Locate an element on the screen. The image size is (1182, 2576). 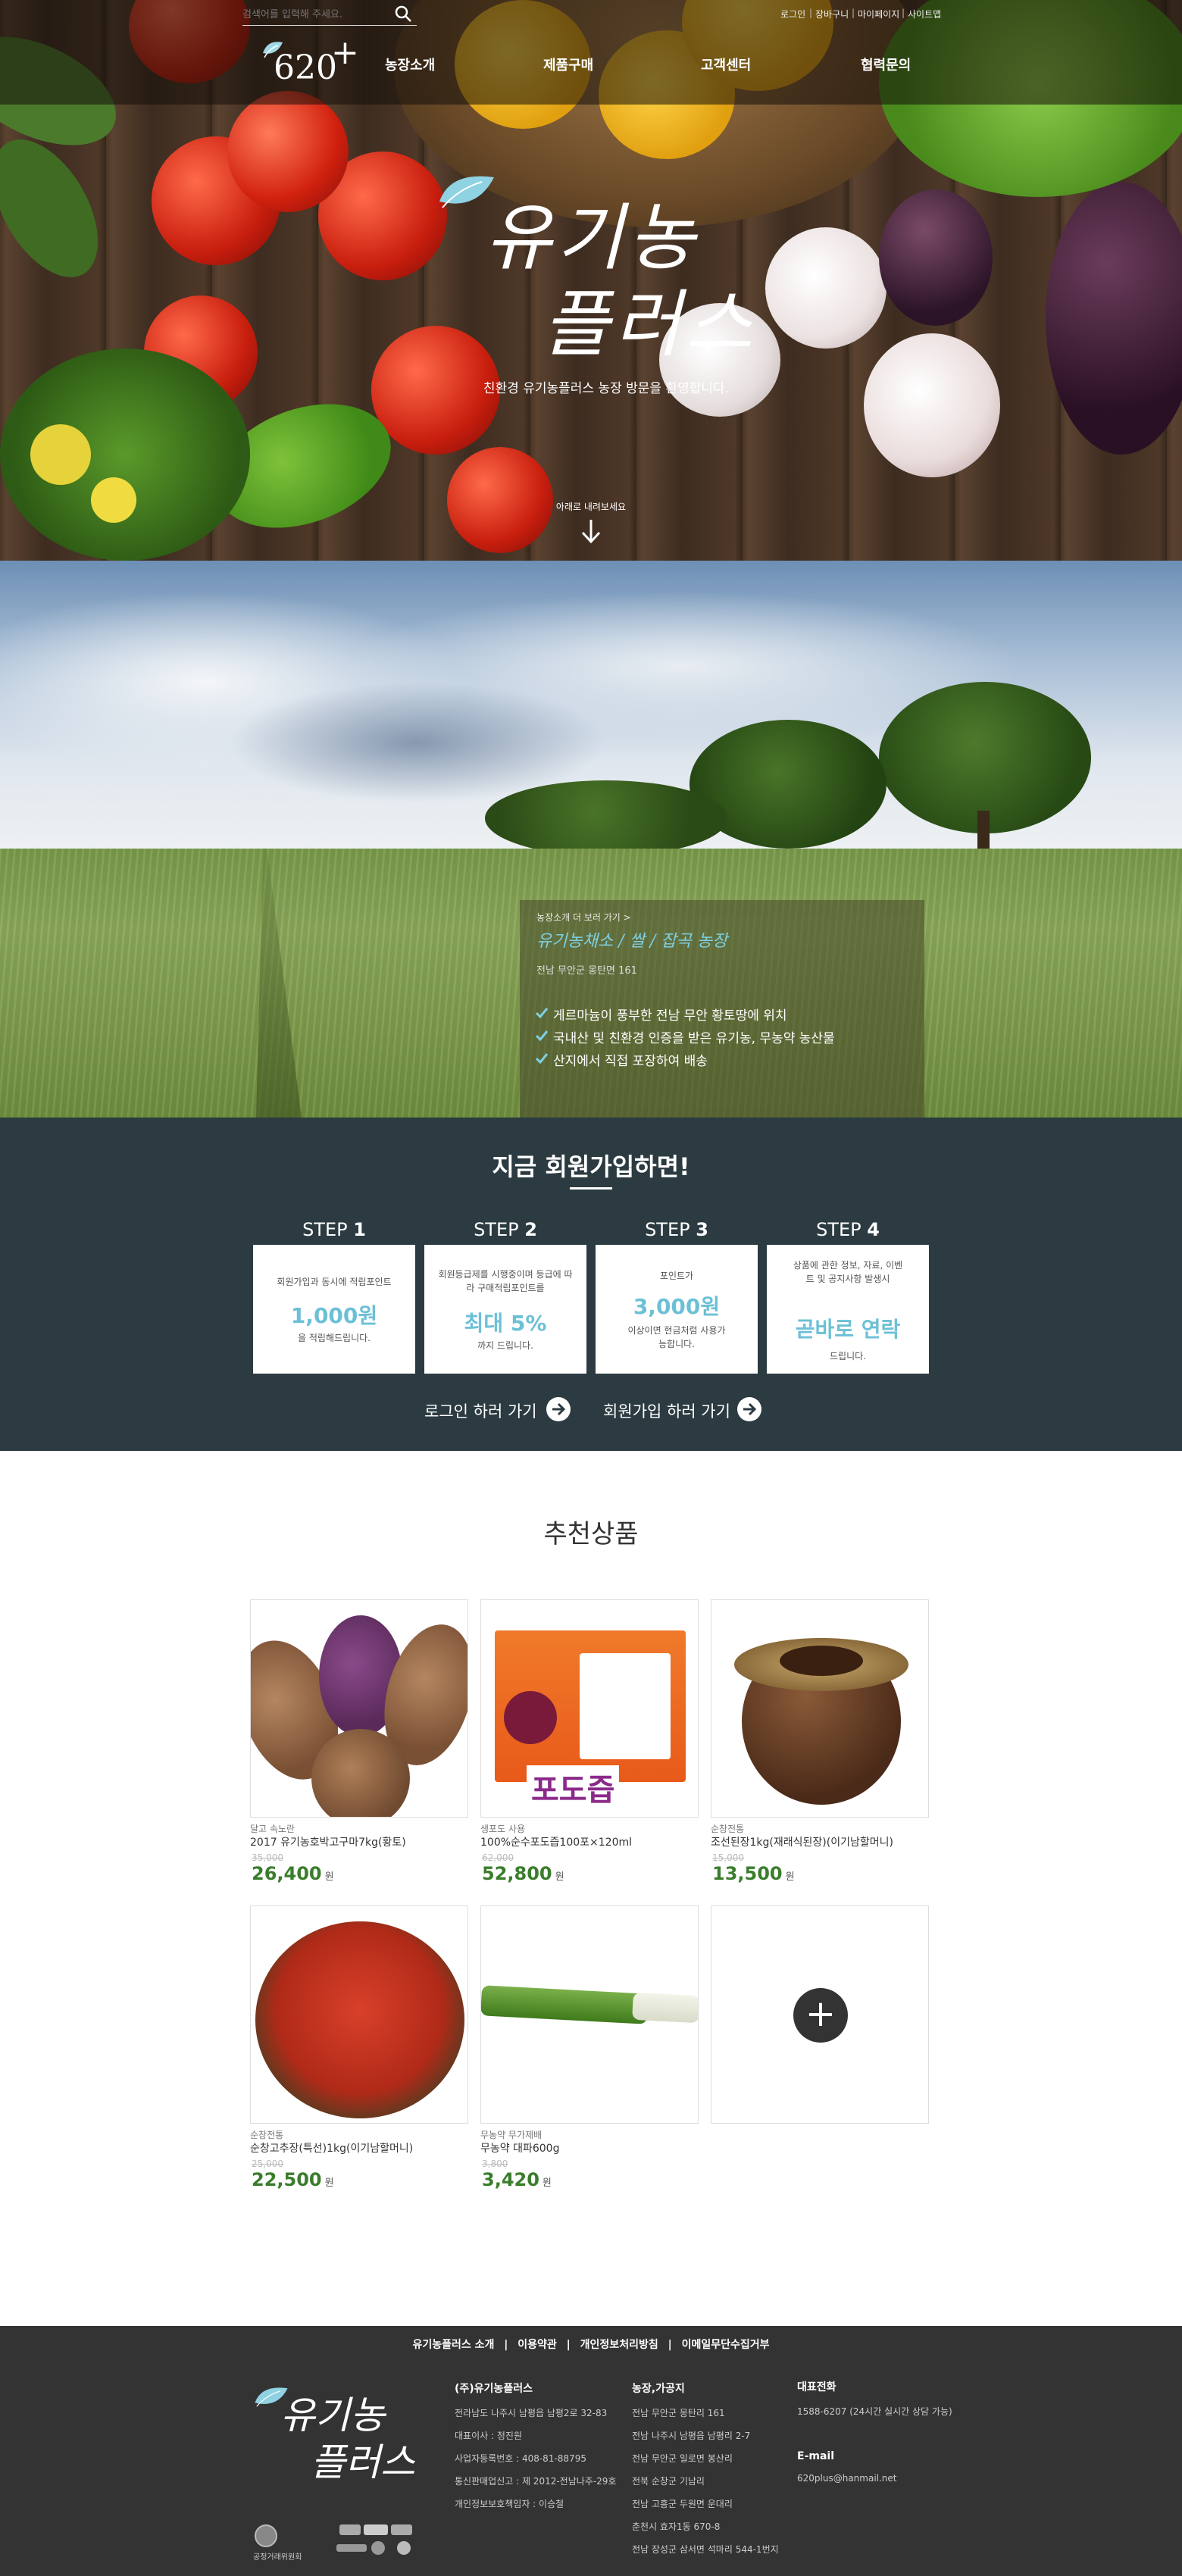
product-old-price: 62,000 is located at coordinates (498, 1857).